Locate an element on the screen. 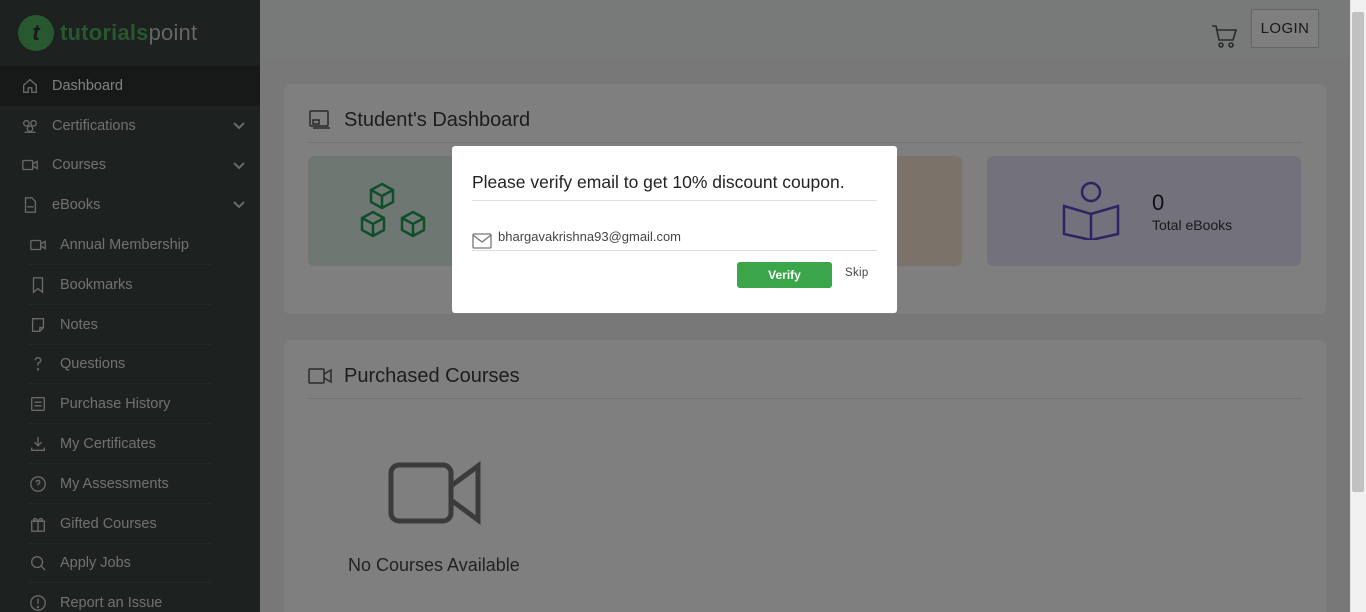 The height and width of the screenshot is (612, 1366). divider is located at coordinates (674, 200).